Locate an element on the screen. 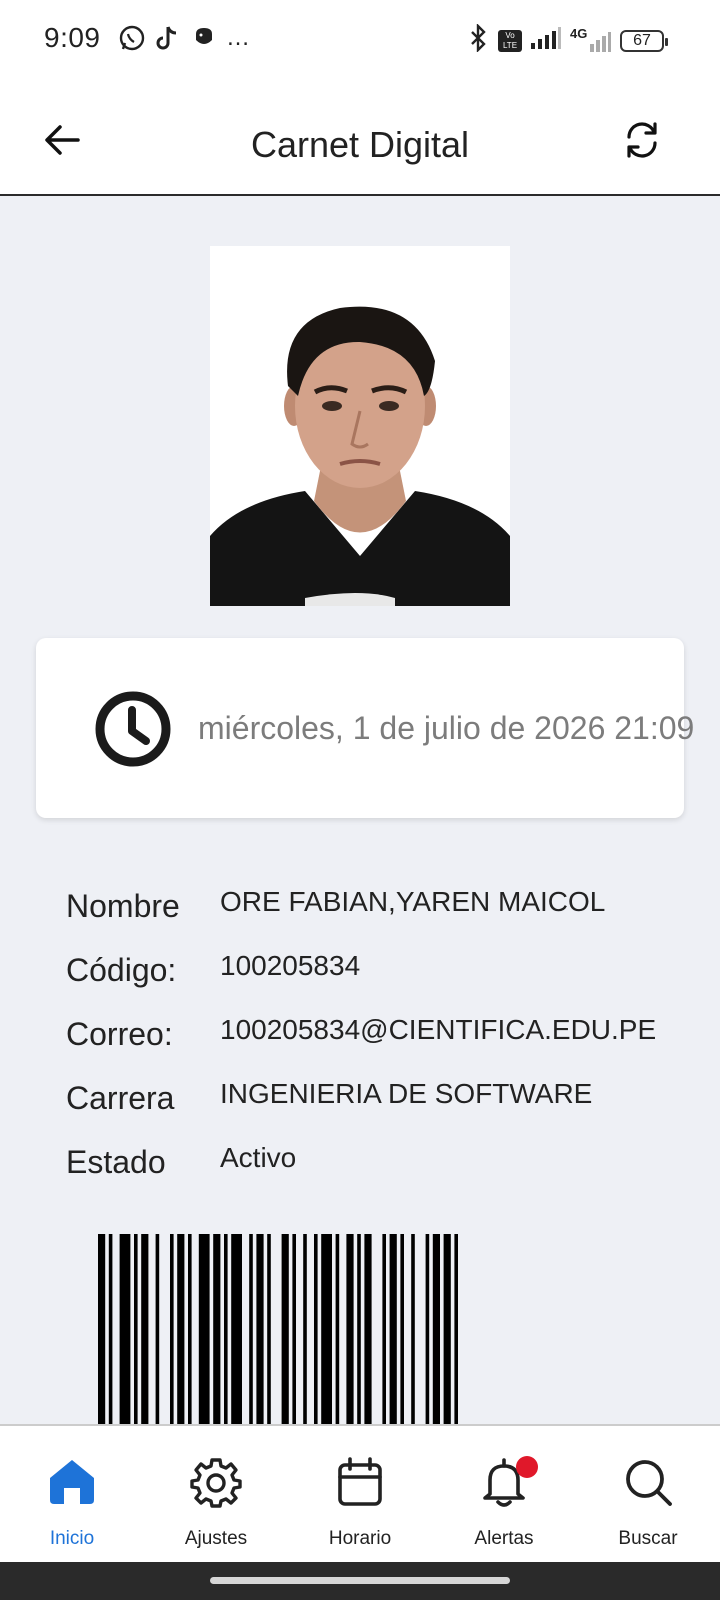  current-datetime: miércoles, 1 de julio de 2026 21:09 is located at coordinates (446, 728).